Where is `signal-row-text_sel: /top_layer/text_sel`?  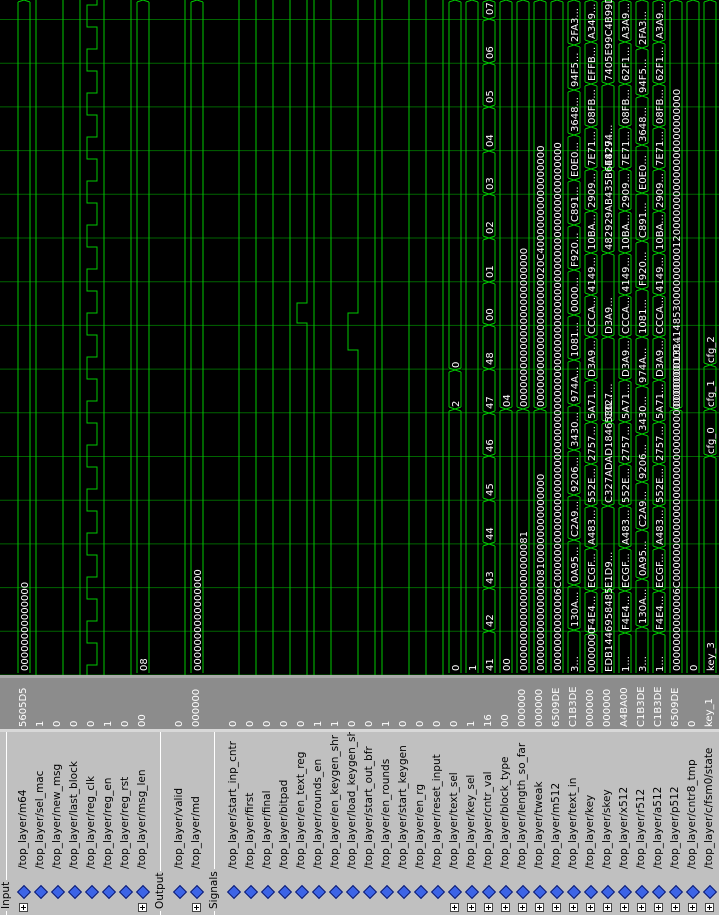 signal-row-text_sel: /top_layer/text_sel is located at coordinates (454, 823).